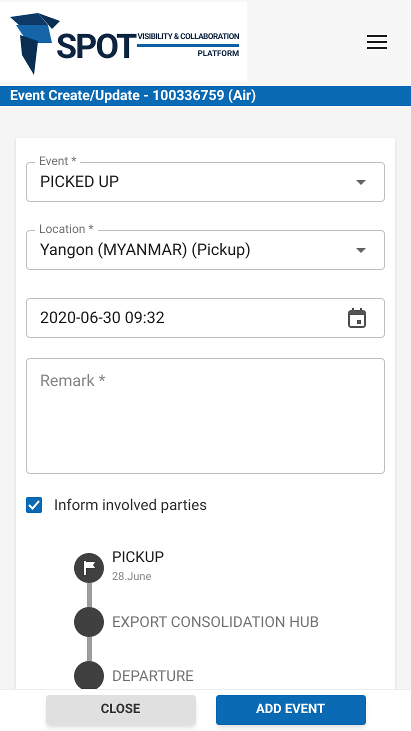  What do you see at coordinates (89, 567) in the screenshot?
I see `flag-icon` at bounding box center [89, 567].